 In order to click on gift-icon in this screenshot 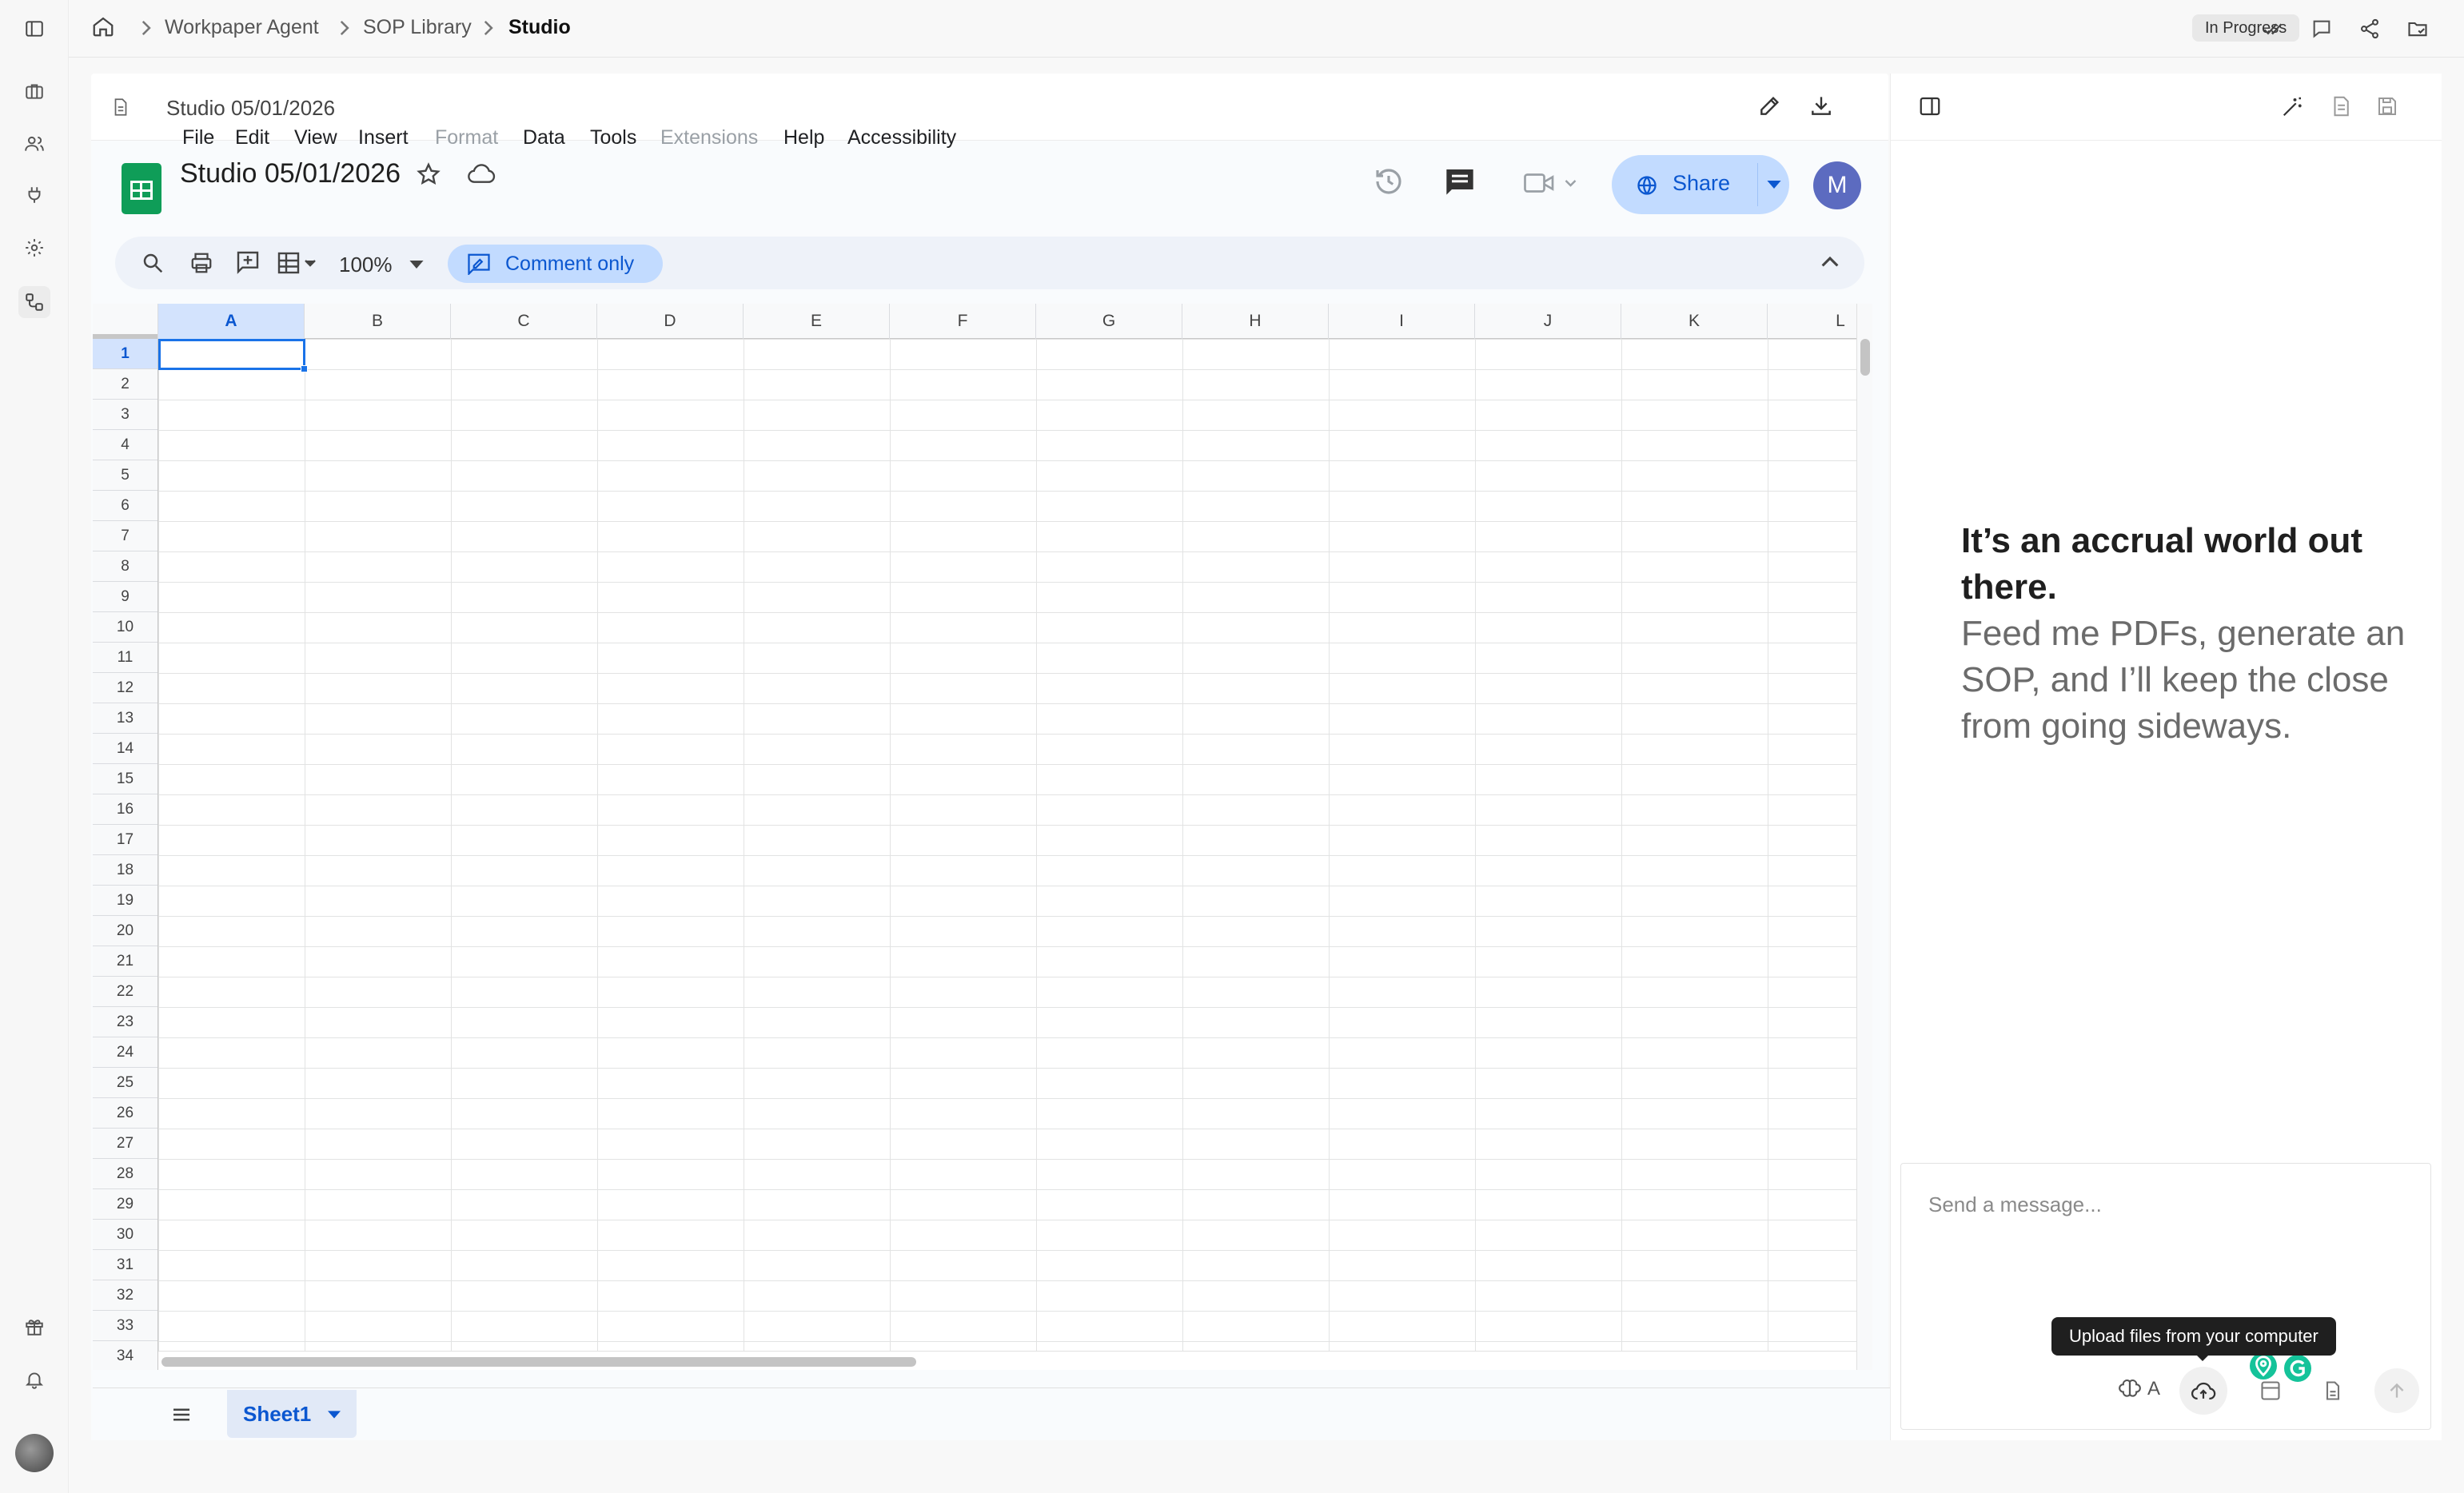, I will do `click(34, 1327)`.